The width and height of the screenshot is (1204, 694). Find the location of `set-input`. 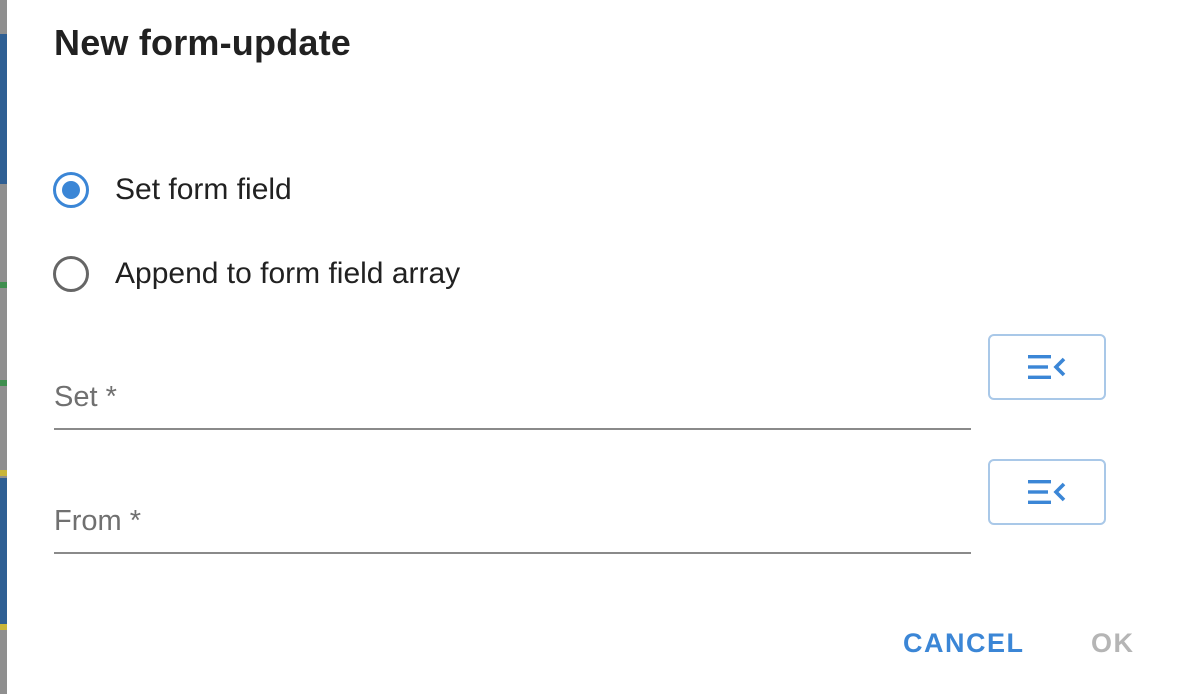

set-input is located at coordinates (512, 399).